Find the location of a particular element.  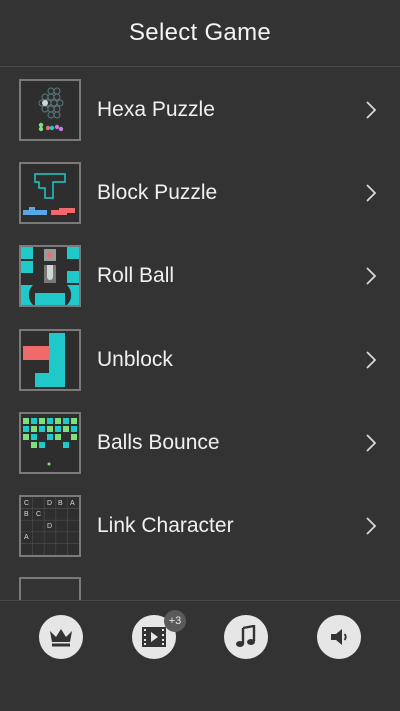

balls-bounce-thumbnail is located at coordinates (50, 442).